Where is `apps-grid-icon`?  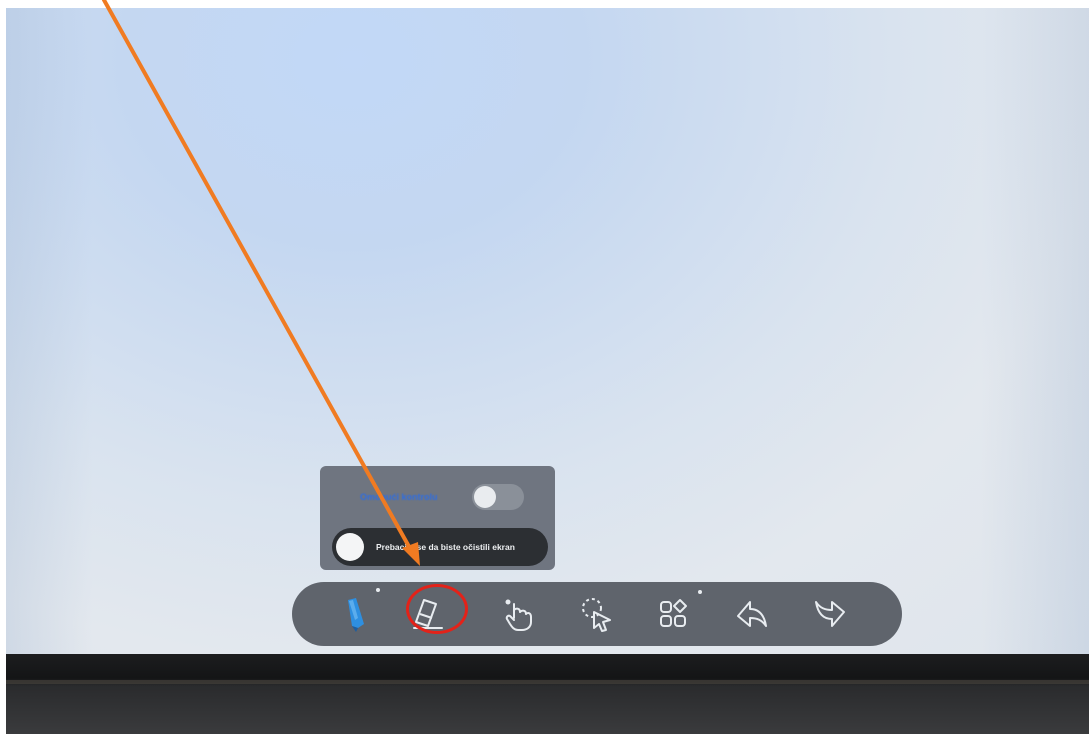
apps-grid-icon is located at coordinates (673, 613).